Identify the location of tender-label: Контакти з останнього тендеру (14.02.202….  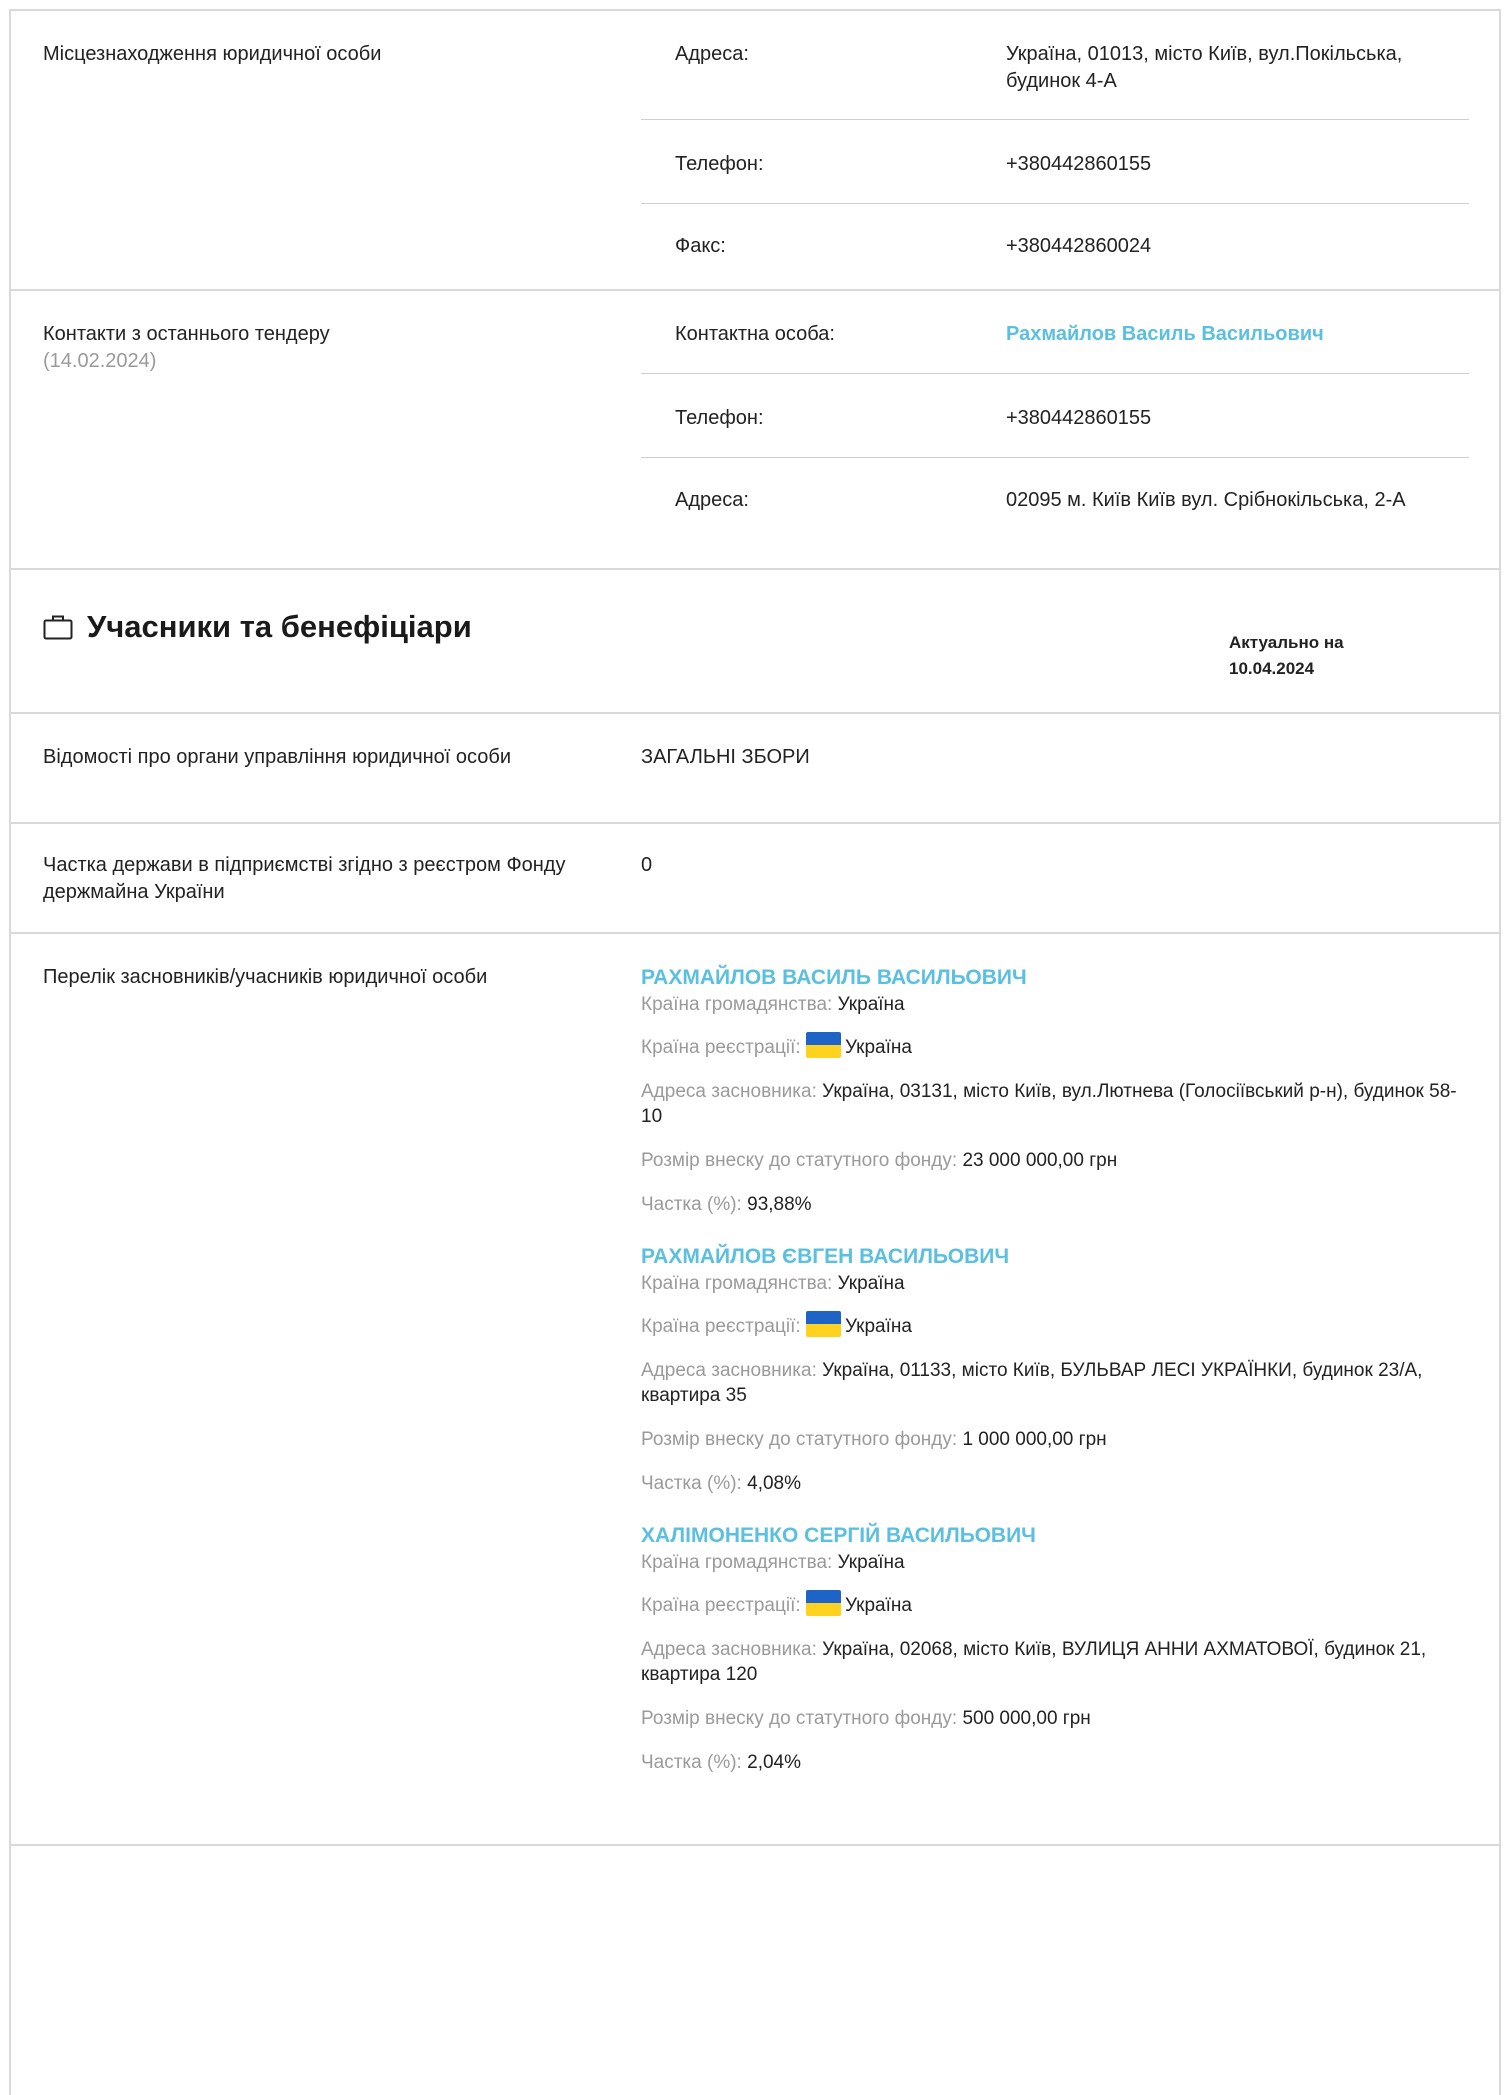
(313, 348).